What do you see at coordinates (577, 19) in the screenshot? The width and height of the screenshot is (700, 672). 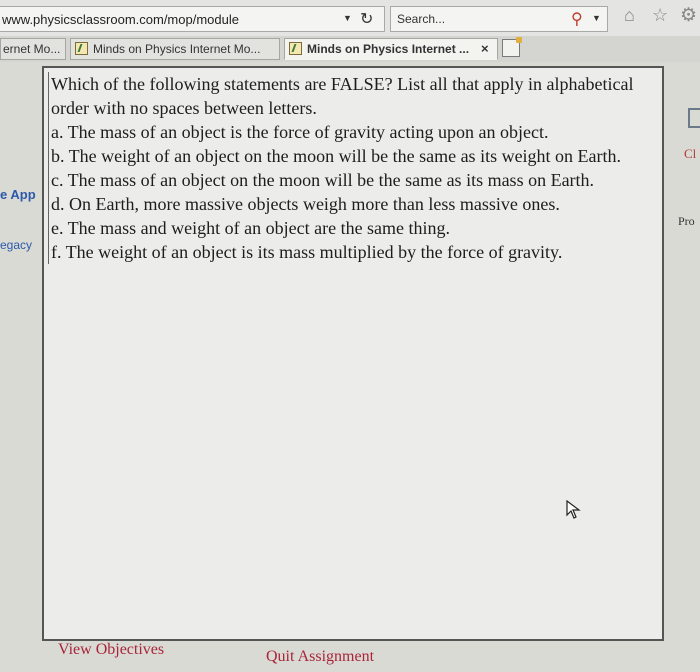 I see `search-icon: ⚲` at bounding box center [577, 19].